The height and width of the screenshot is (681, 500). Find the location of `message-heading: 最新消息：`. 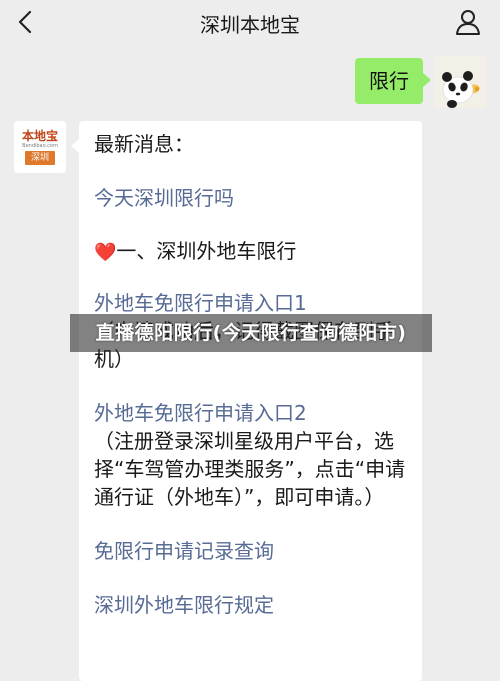

message-heading: 最新消息： is located at coordinates (144, 144).